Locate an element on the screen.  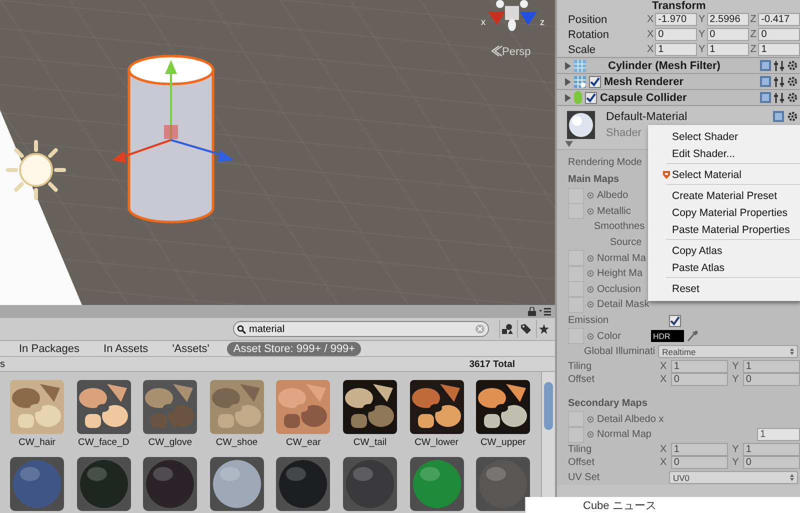
menu-item: Create Material Preset is located at coordinates (724, 195).